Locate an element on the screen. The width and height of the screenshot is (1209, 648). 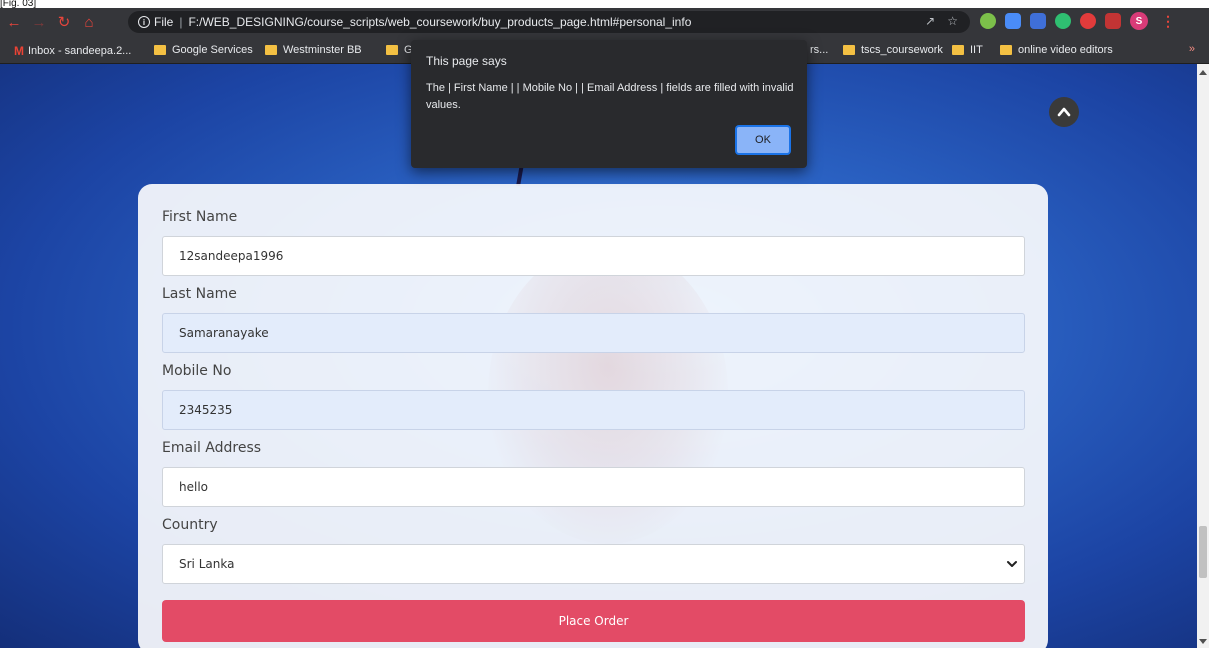
country-selected-value: Sri Lanka is located at coordinates (207, 564).